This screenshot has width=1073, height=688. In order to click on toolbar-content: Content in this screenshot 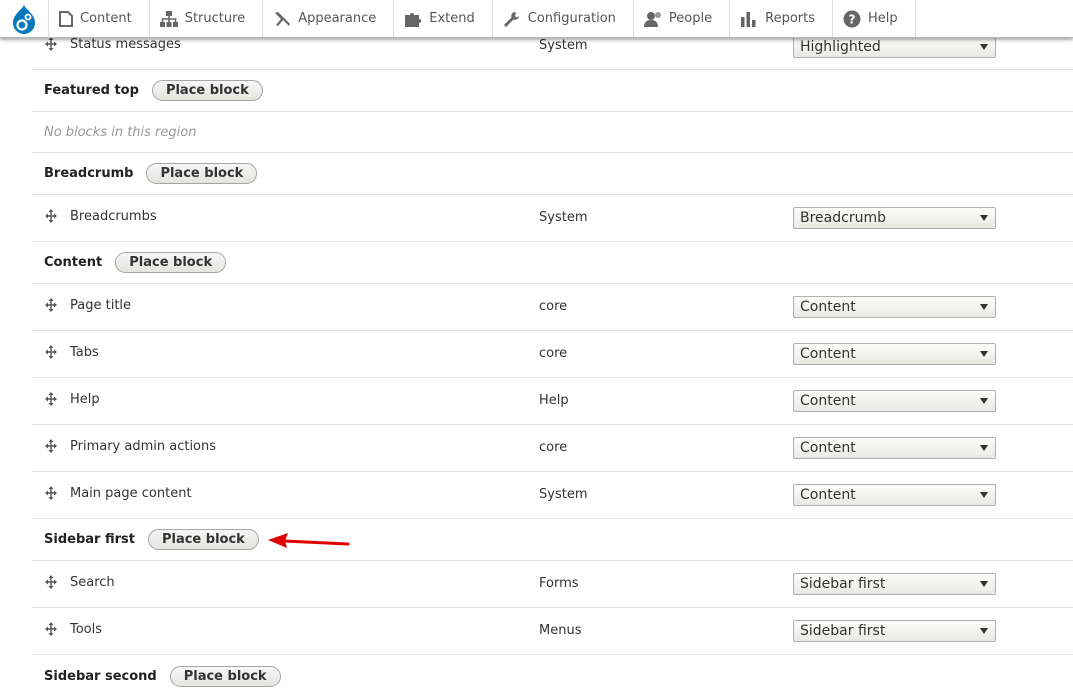, I will do `click(99, 18)`.